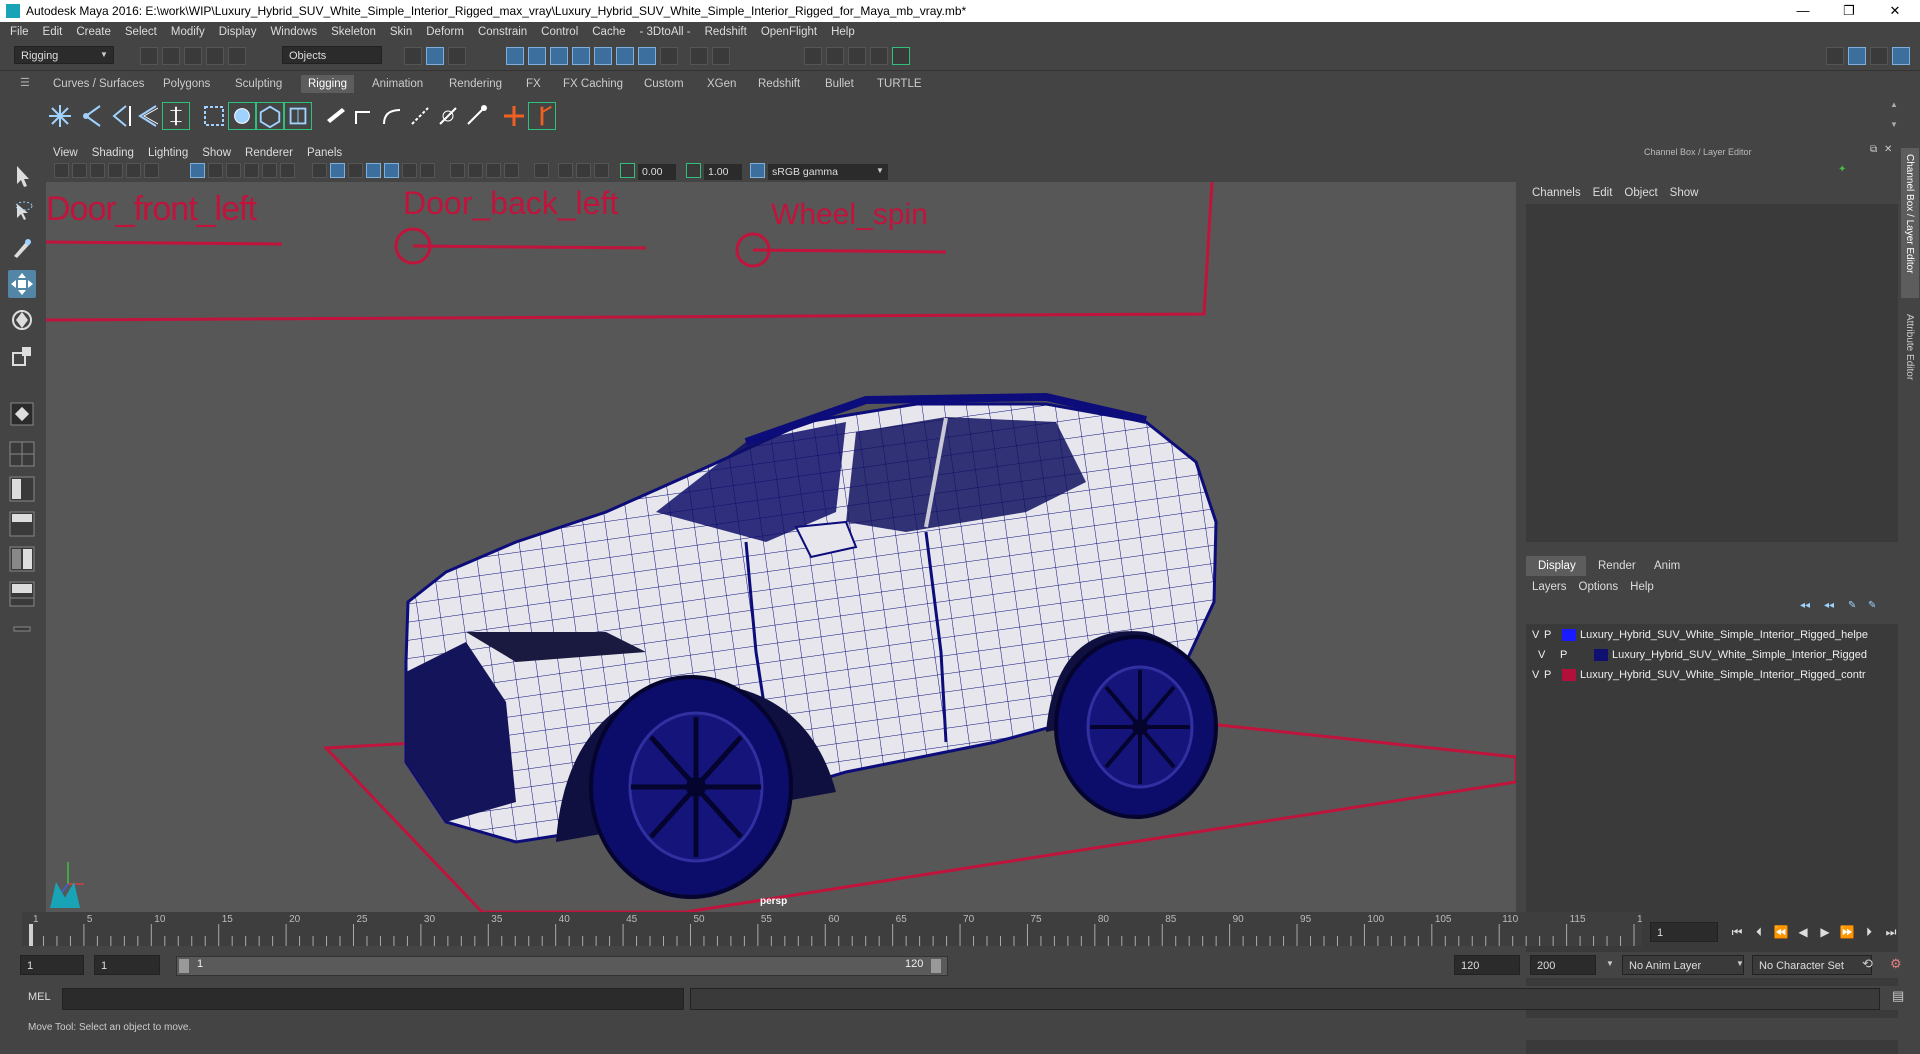 The height and width of the screenshot is (1054, 1920). What do you see at coordinates (1556, 193) in the screenshot?
I see `menu-channels: Channels` at bounding box center [1556, 193].